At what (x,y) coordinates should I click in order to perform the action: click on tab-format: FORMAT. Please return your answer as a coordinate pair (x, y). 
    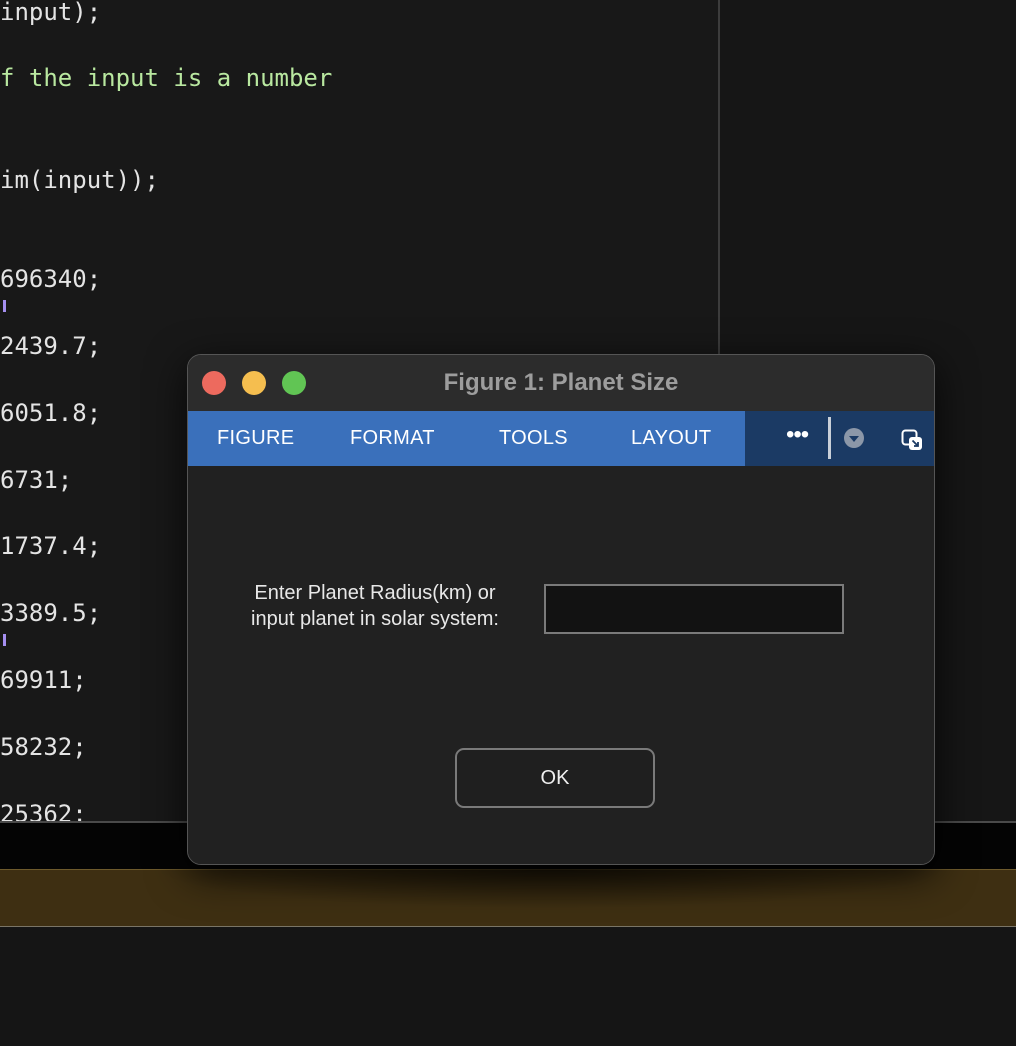
    Looking at the image, I should click on (392, 438).